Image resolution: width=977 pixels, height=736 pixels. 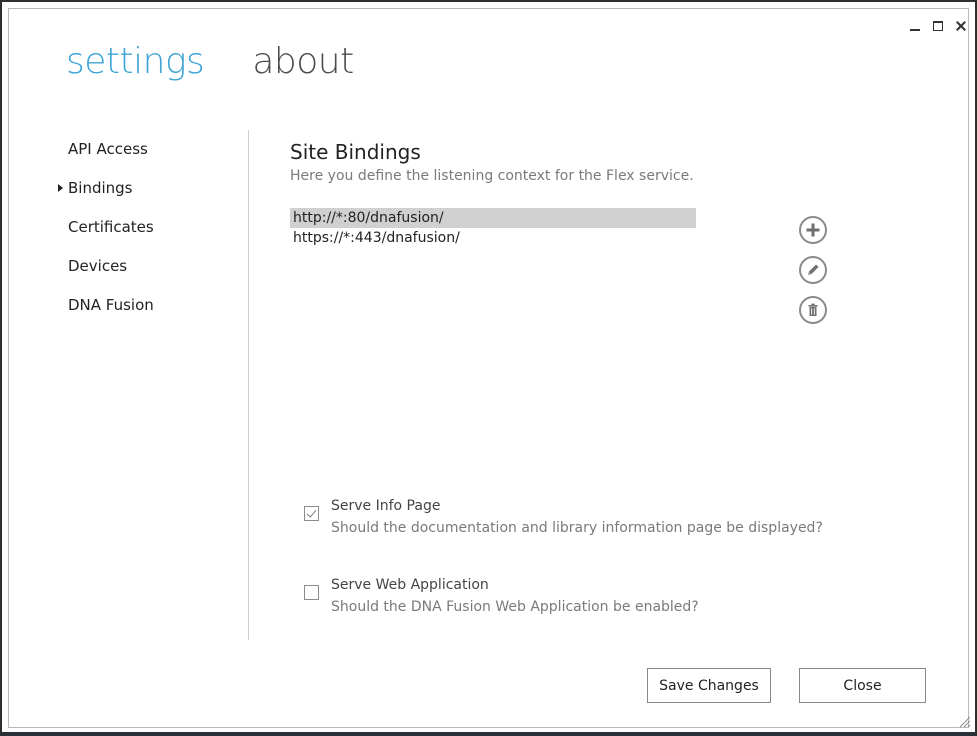 What do you see at coordinates (493, 238) in the screenshot?
I see `binding-item: https://*:443/dnafusion/` at bounding box center [493, 238].